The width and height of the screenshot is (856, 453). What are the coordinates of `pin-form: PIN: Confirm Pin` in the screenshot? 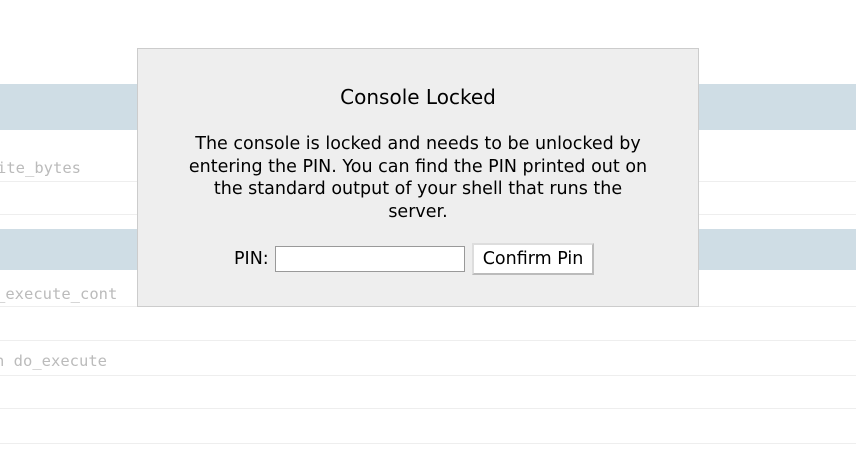 It's located at (414, 259).